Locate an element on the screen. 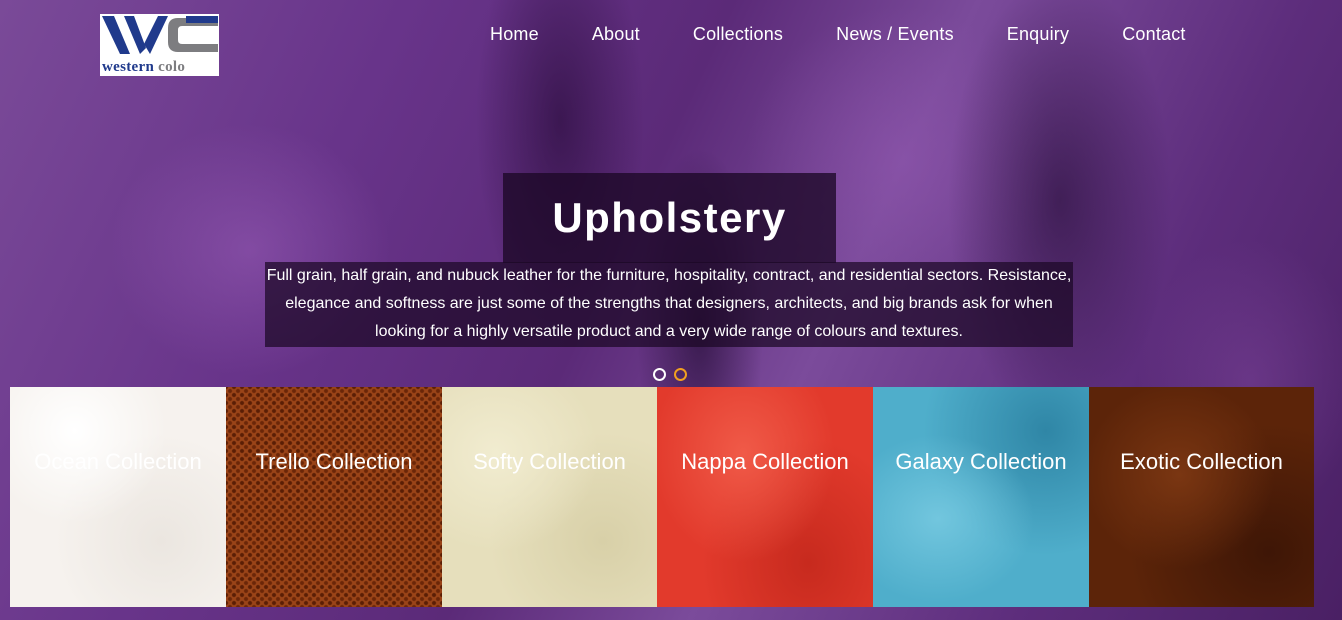 Image resolution: width=1342 pixels, height=620 pixels. collection-tile-ocean: Ocean Collection is located at coordinates (118, 497).